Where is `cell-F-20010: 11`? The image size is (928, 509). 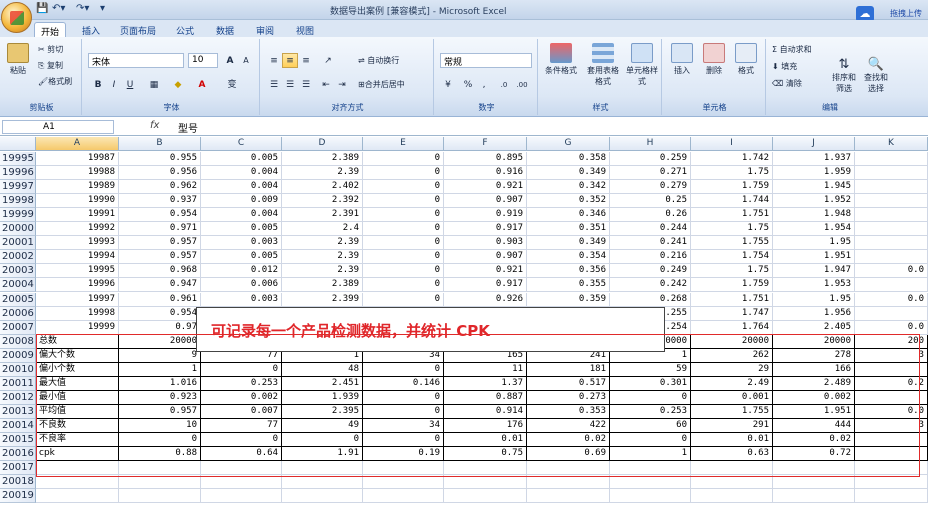
cell-F-20010: 11 is located at coordinates (485, 369).